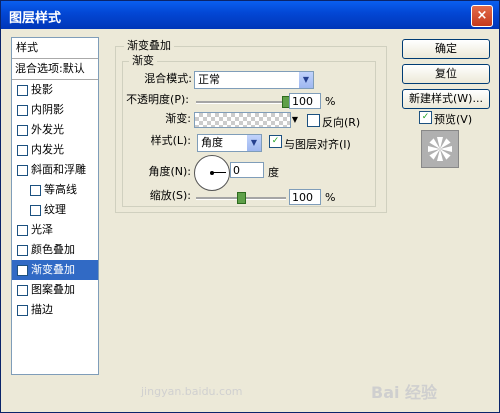 This screenshot has height=413, width=500. I want to click on title-bar: 图层样式 ×, so click(250, 15).